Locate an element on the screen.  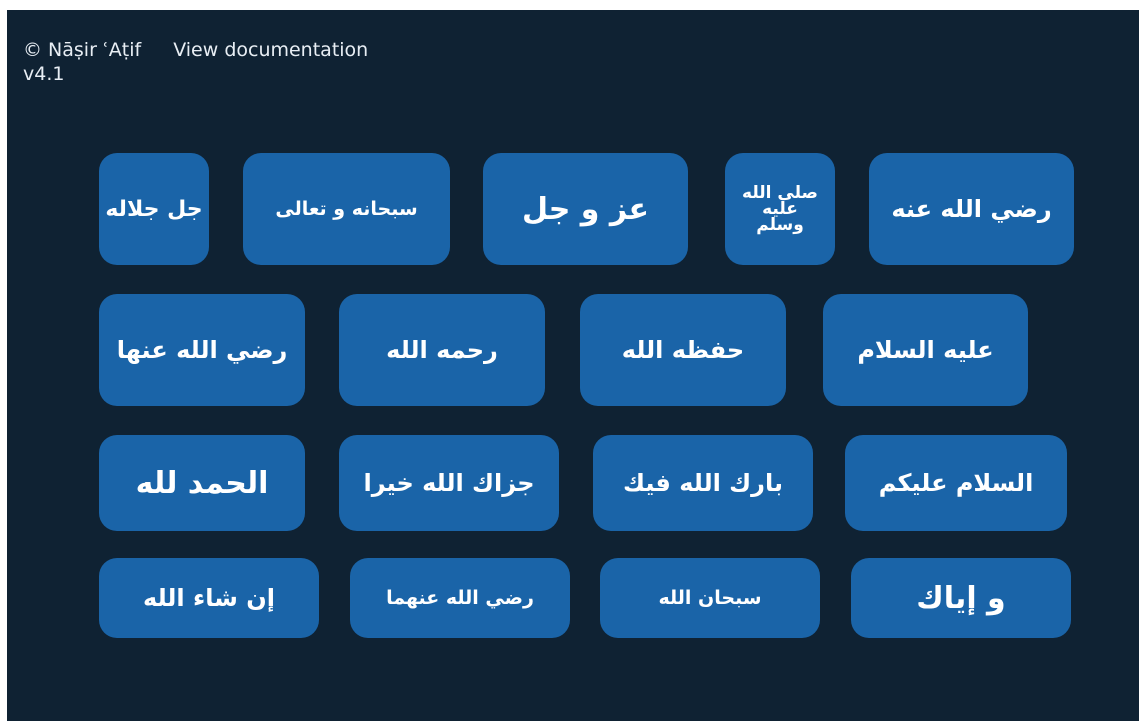
radi-allahu-anhuma-label: رضي الله عنهما is located at coordinates (460, 598).